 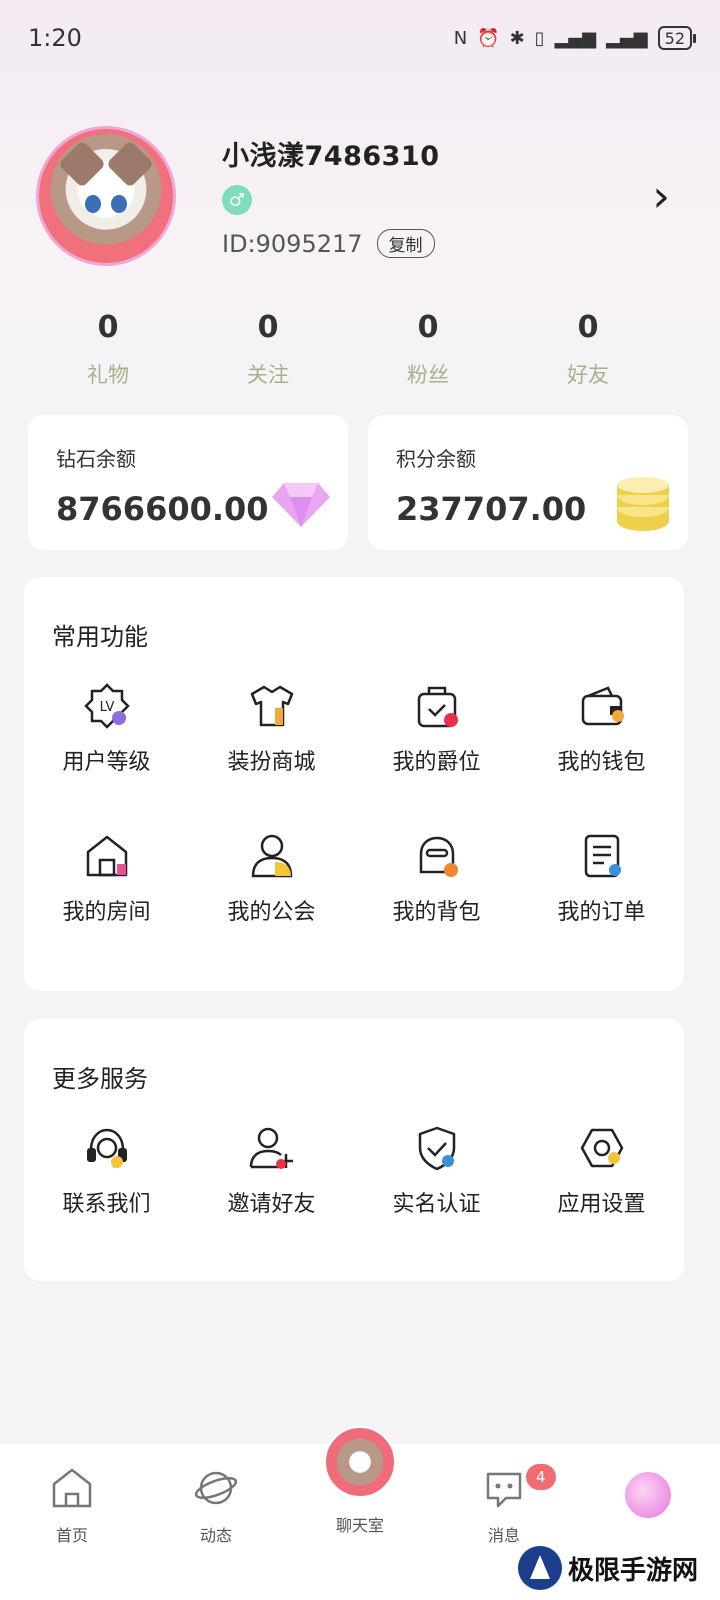 What do you see at coordinates (632, 1570) in the screenshot?
I see `watermark-text: 极限手游网` at bounding box center [632, 1570].